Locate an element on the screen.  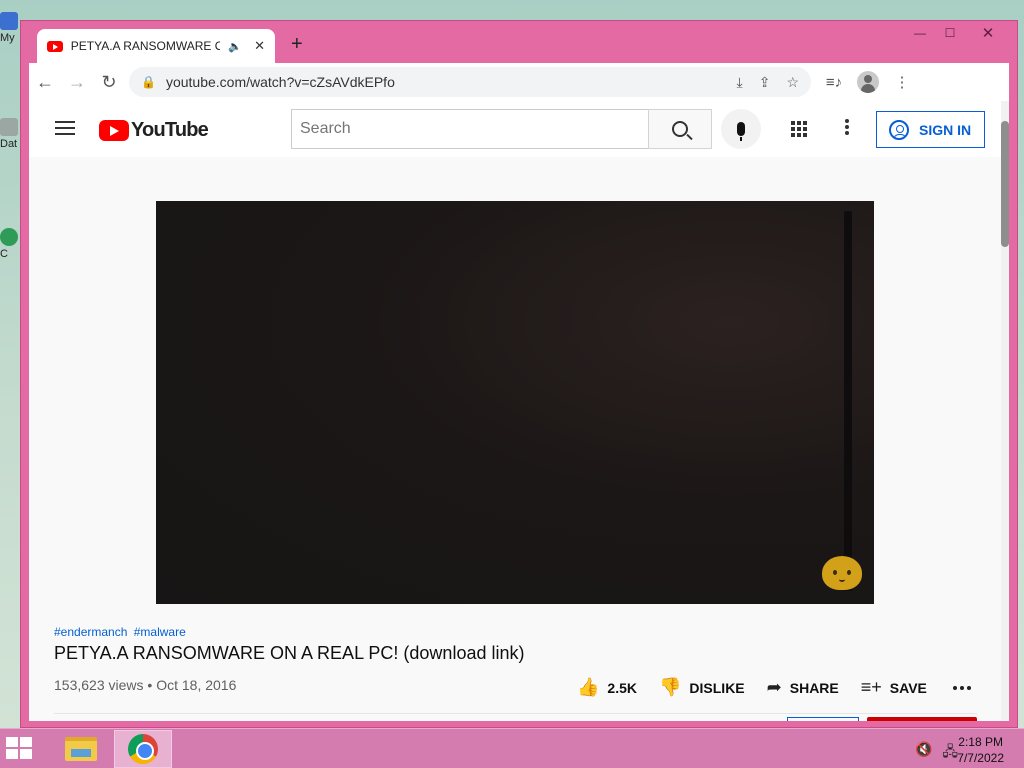
file-explorer-taskbar-button is located at coordinates (81, 749).